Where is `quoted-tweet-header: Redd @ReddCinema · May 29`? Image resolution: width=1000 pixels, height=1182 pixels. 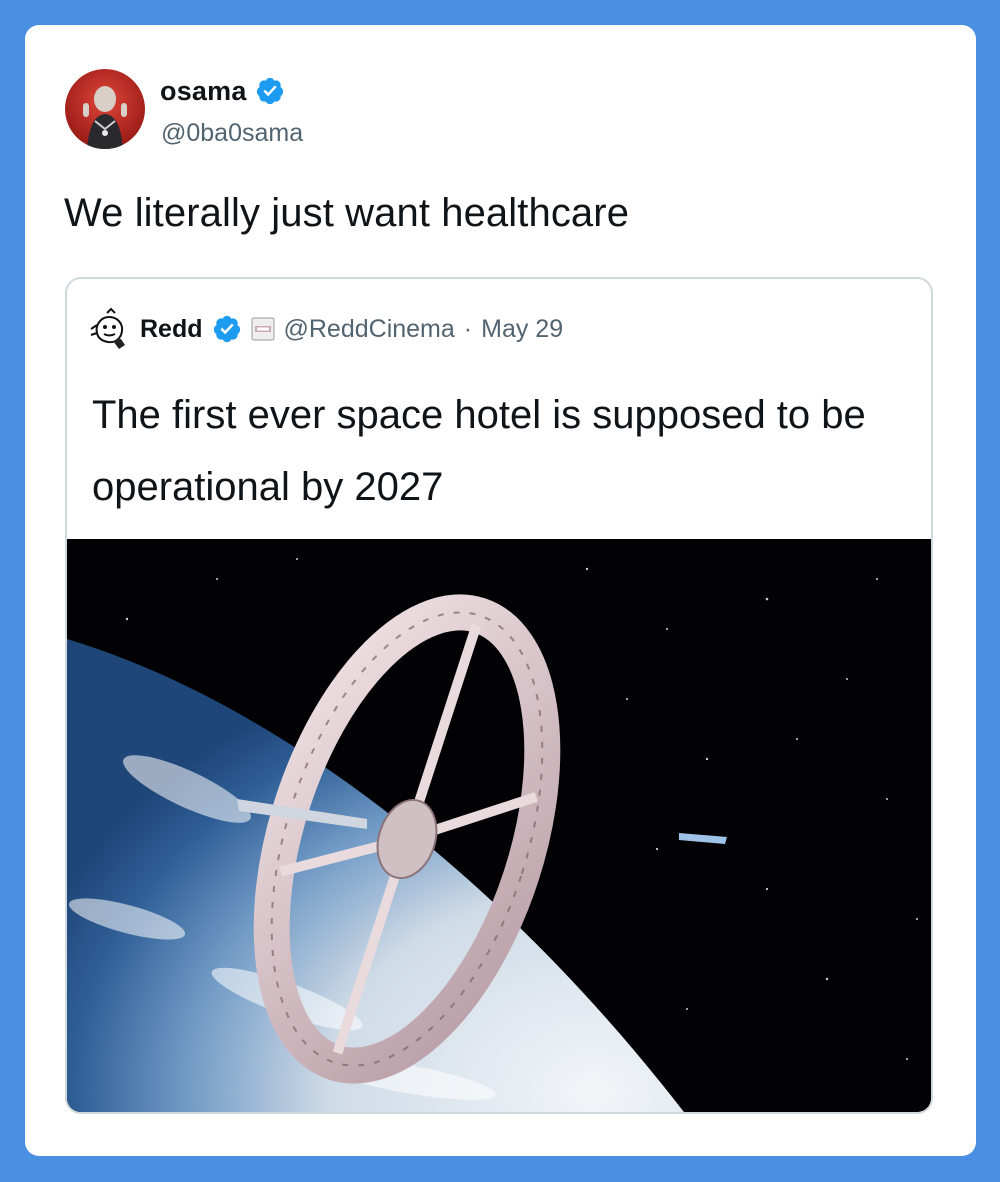
quoted-tweet-header: Redd @ReddCinema · May 29 is located at coordinates (326, 329).